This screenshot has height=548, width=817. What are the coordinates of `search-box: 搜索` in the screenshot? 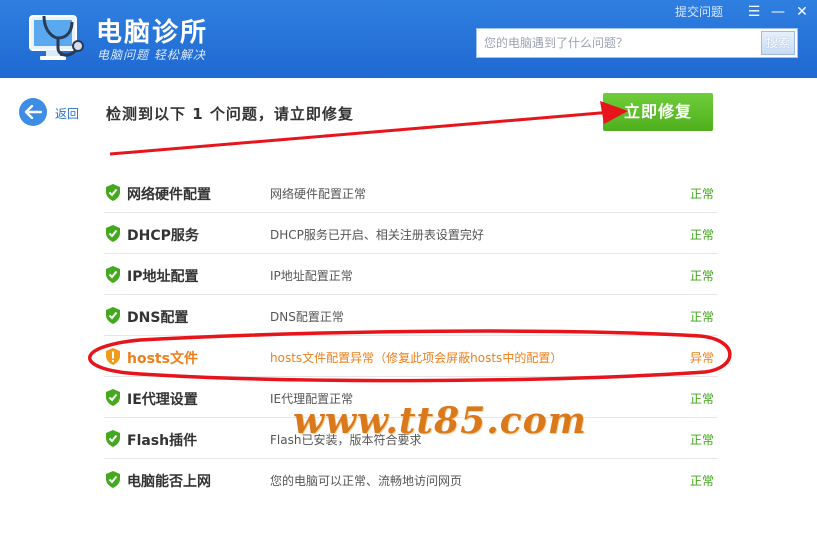 It's located at (637, 43).